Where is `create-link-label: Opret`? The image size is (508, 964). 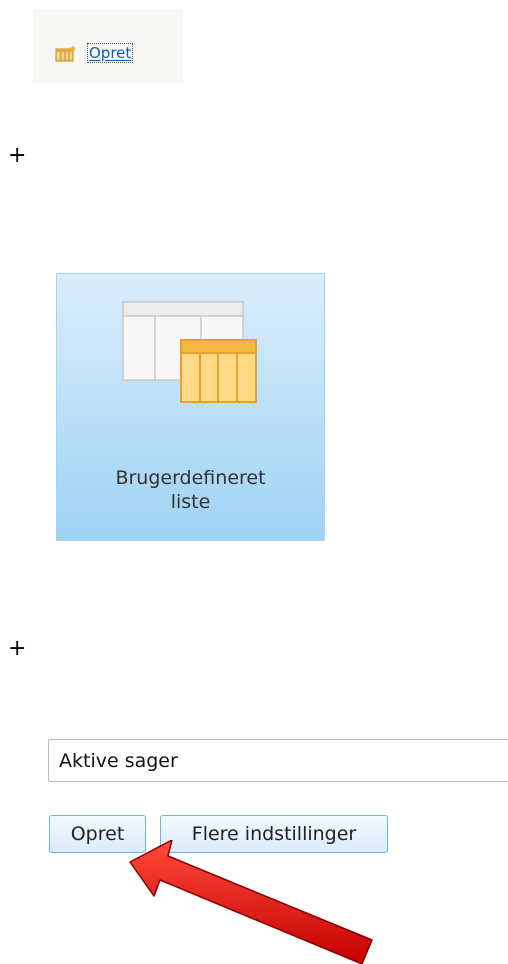
create-link-label: Opret is located at coordinates (110, 53).